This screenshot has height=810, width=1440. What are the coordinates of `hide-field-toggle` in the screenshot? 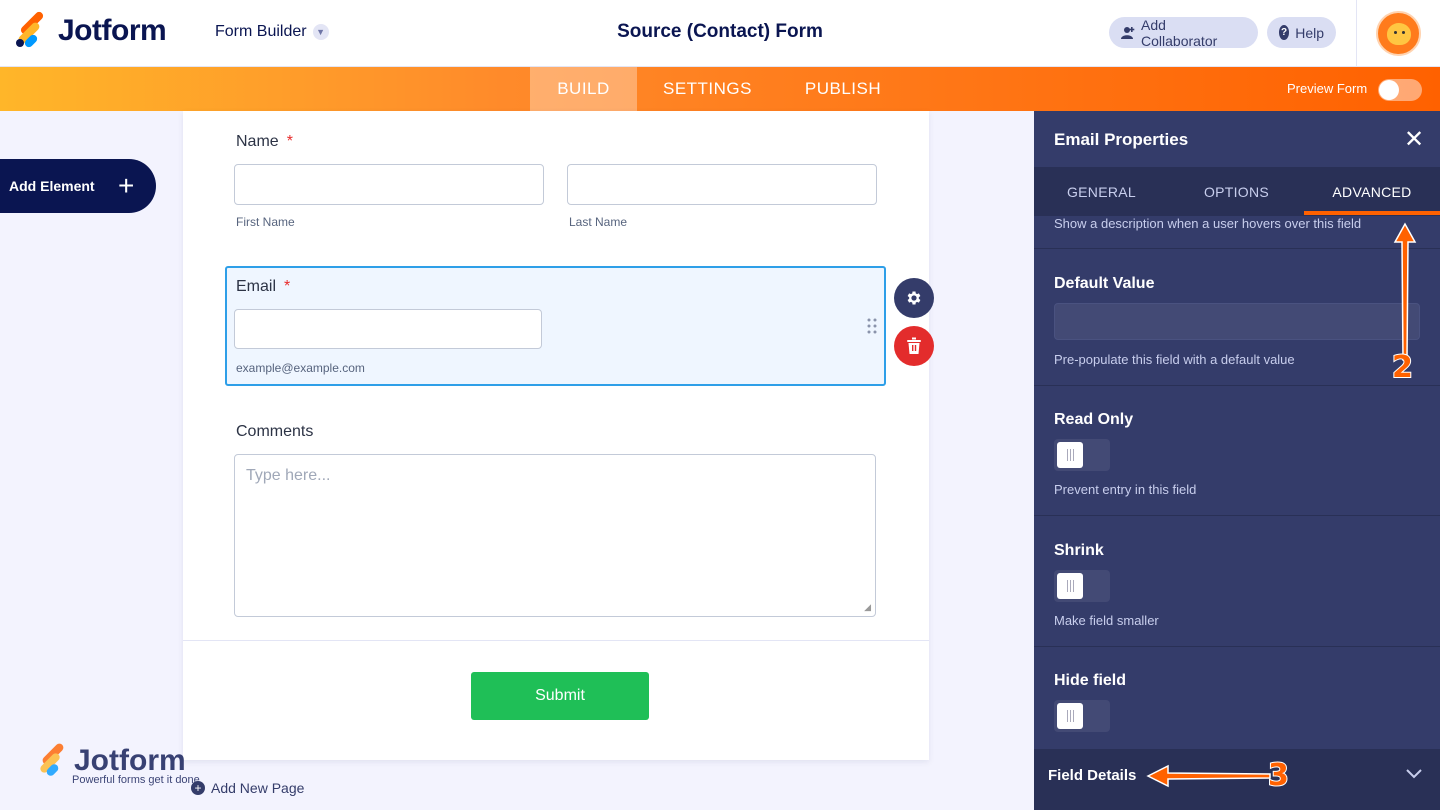 It's located at (1082, 716).